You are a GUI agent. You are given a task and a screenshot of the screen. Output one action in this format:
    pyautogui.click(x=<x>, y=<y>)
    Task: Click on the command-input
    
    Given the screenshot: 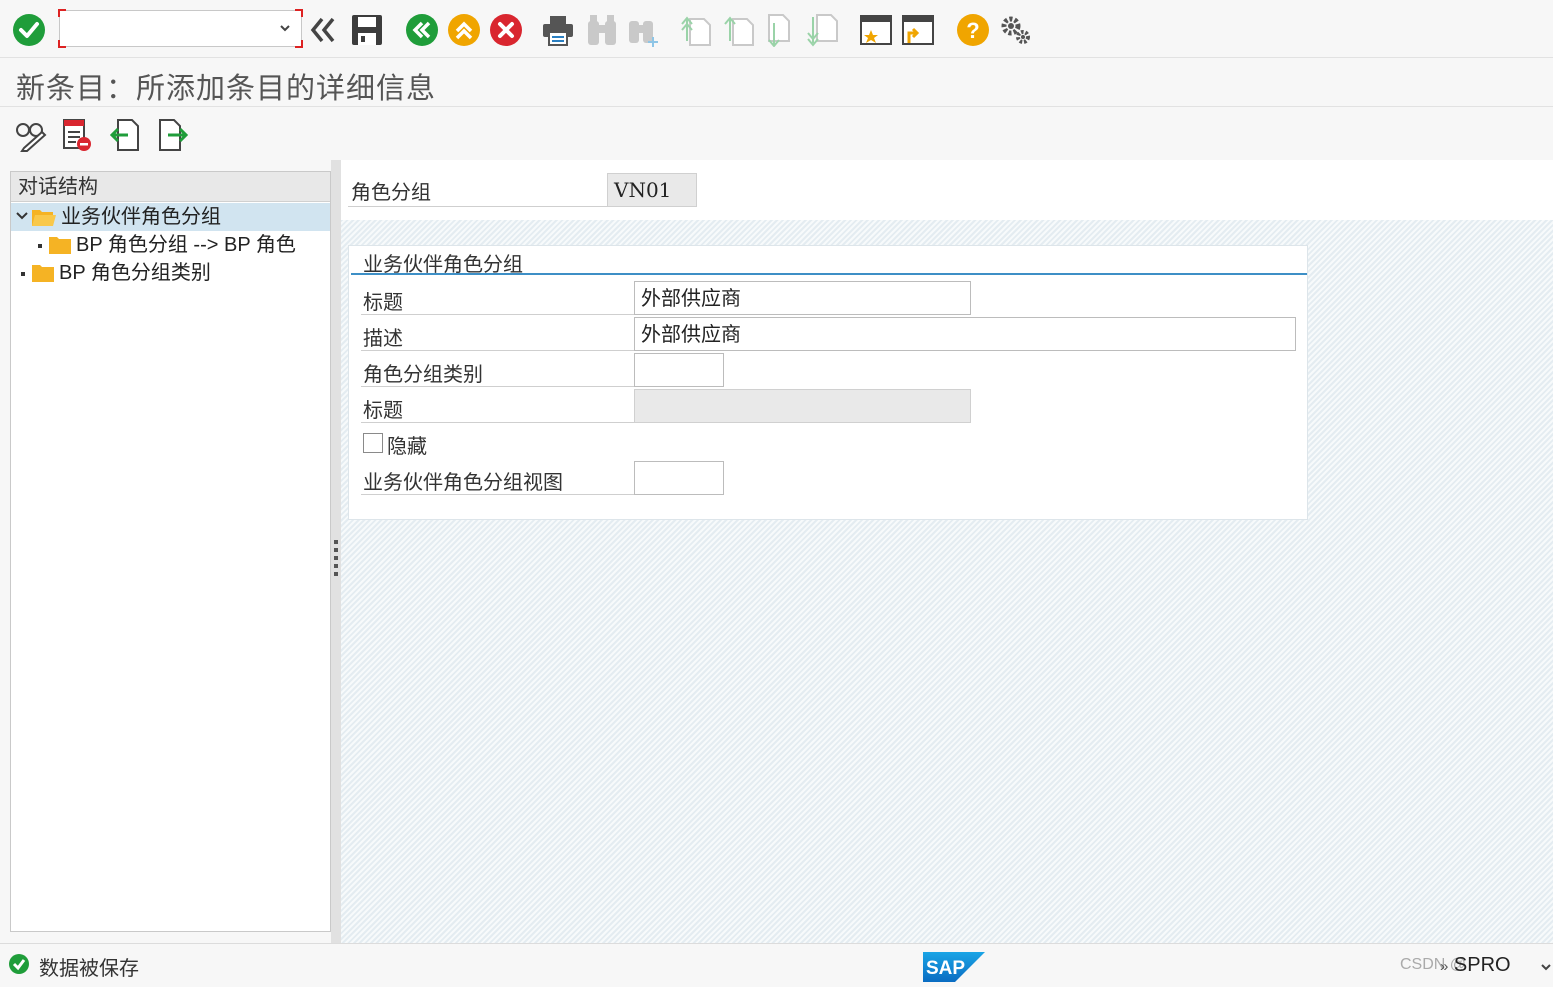 What is the action you would take?
    pyautogui.click(x=164, y=28)
    